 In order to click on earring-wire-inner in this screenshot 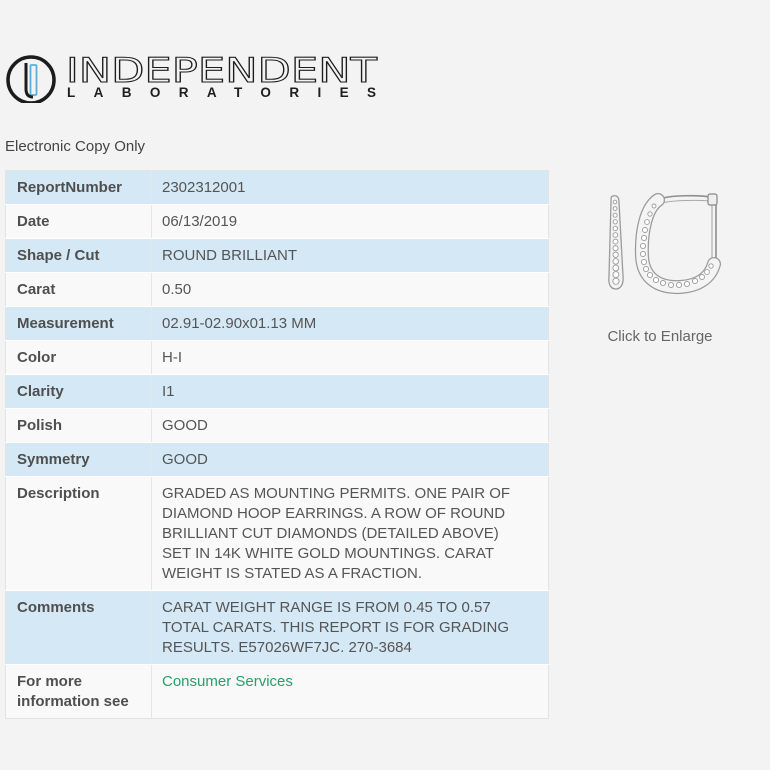, I will do `click(687, 229)`.